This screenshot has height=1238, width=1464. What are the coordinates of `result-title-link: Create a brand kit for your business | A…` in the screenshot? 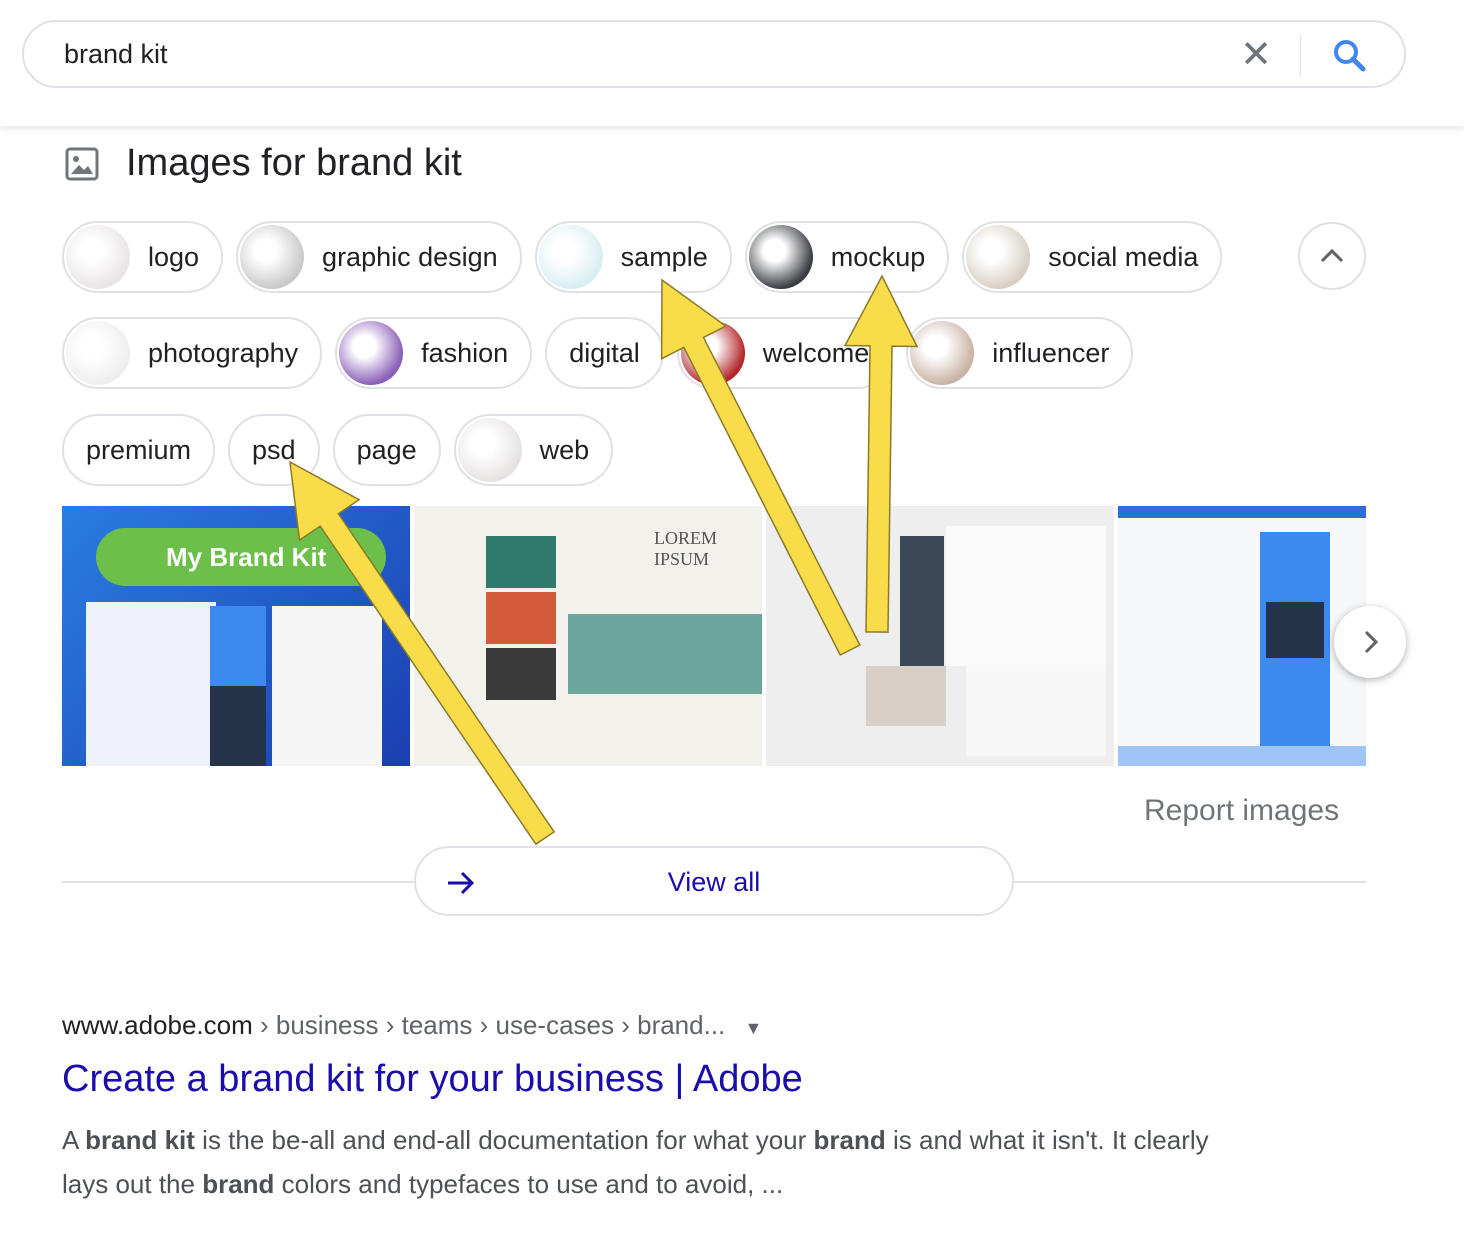 It's located at (432, 1079).